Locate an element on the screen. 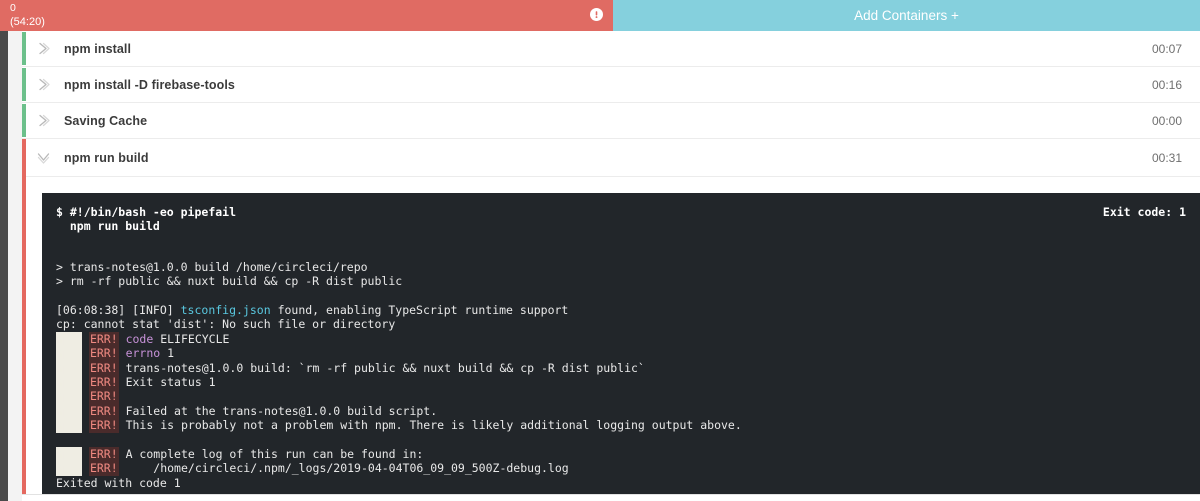 Image resolution: width=1200 pixels, height=501 pixels. chevron-down-icon is located at coordinates (43, 157).